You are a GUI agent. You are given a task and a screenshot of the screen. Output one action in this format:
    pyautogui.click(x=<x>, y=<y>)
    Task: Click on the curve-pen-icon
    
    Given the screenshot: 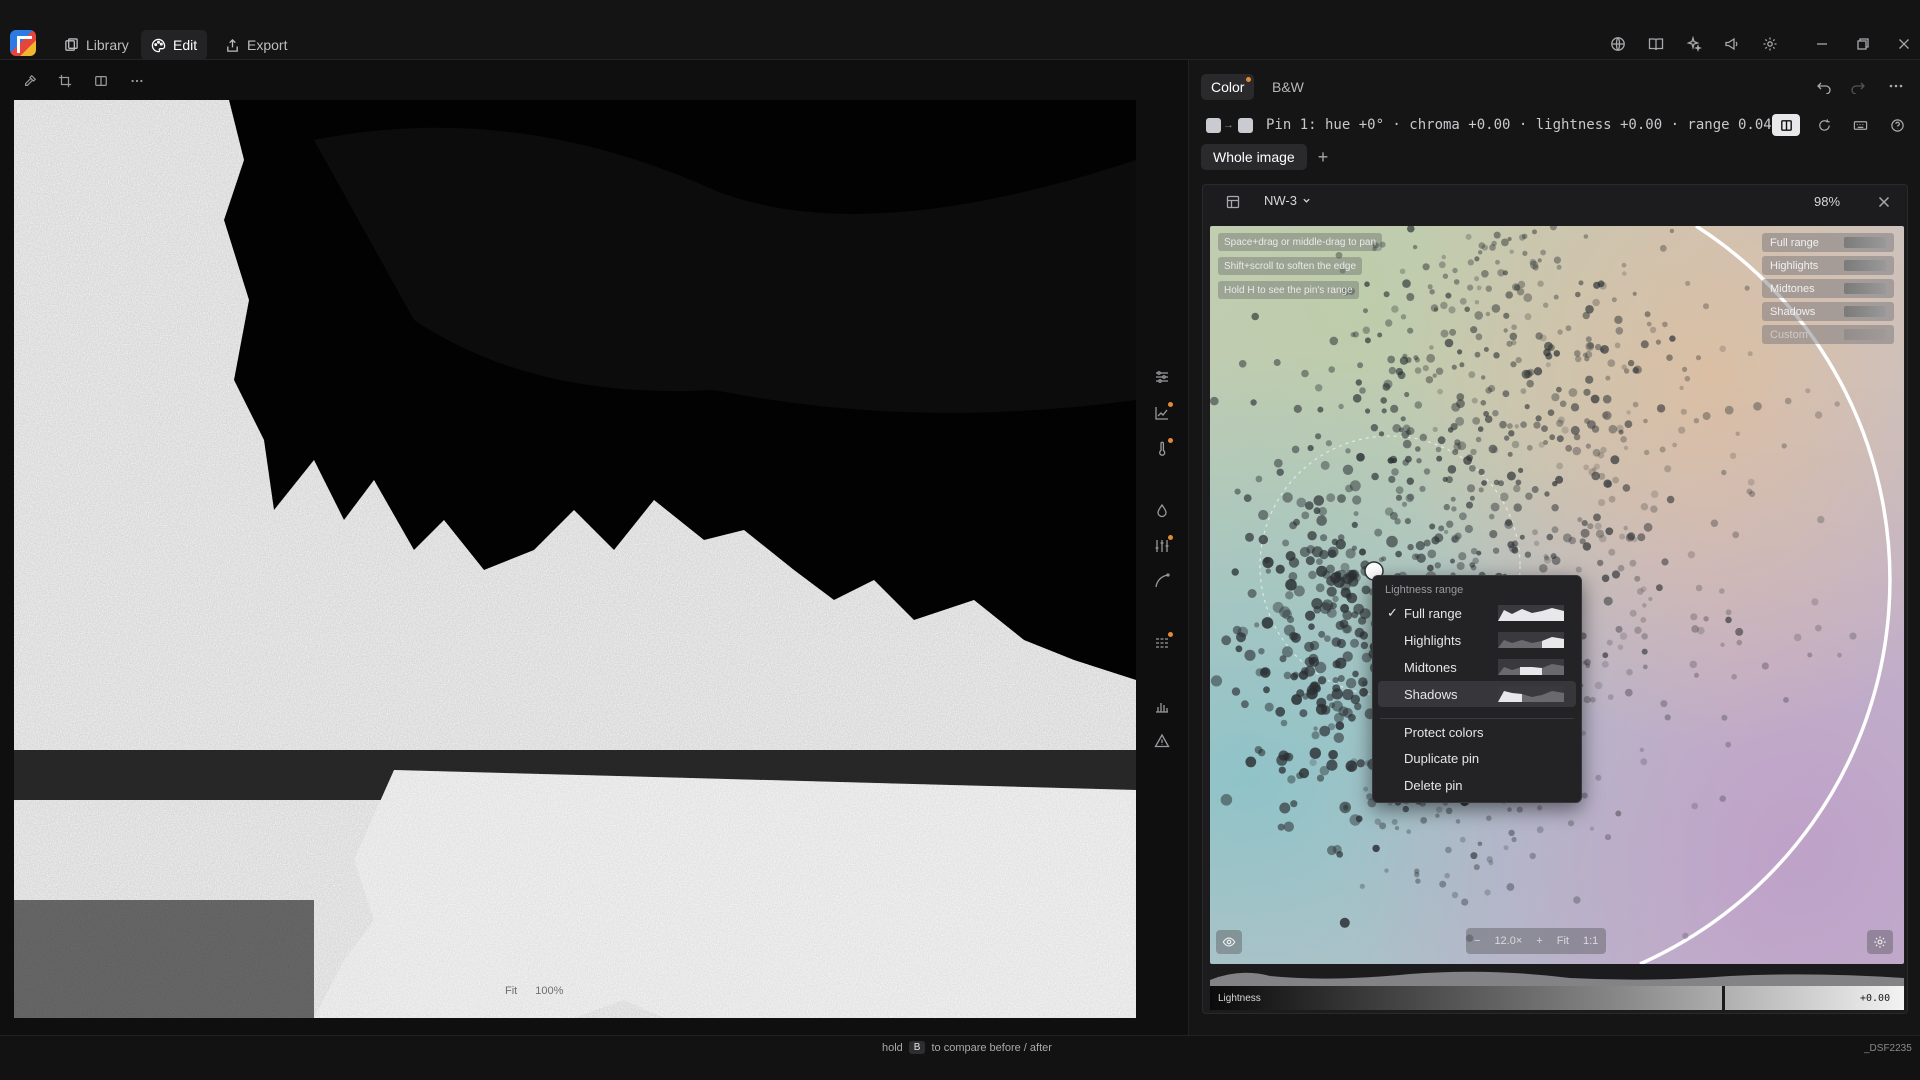 What is the action you would take?
    pyautogui.click(x=1162, y=581)
    